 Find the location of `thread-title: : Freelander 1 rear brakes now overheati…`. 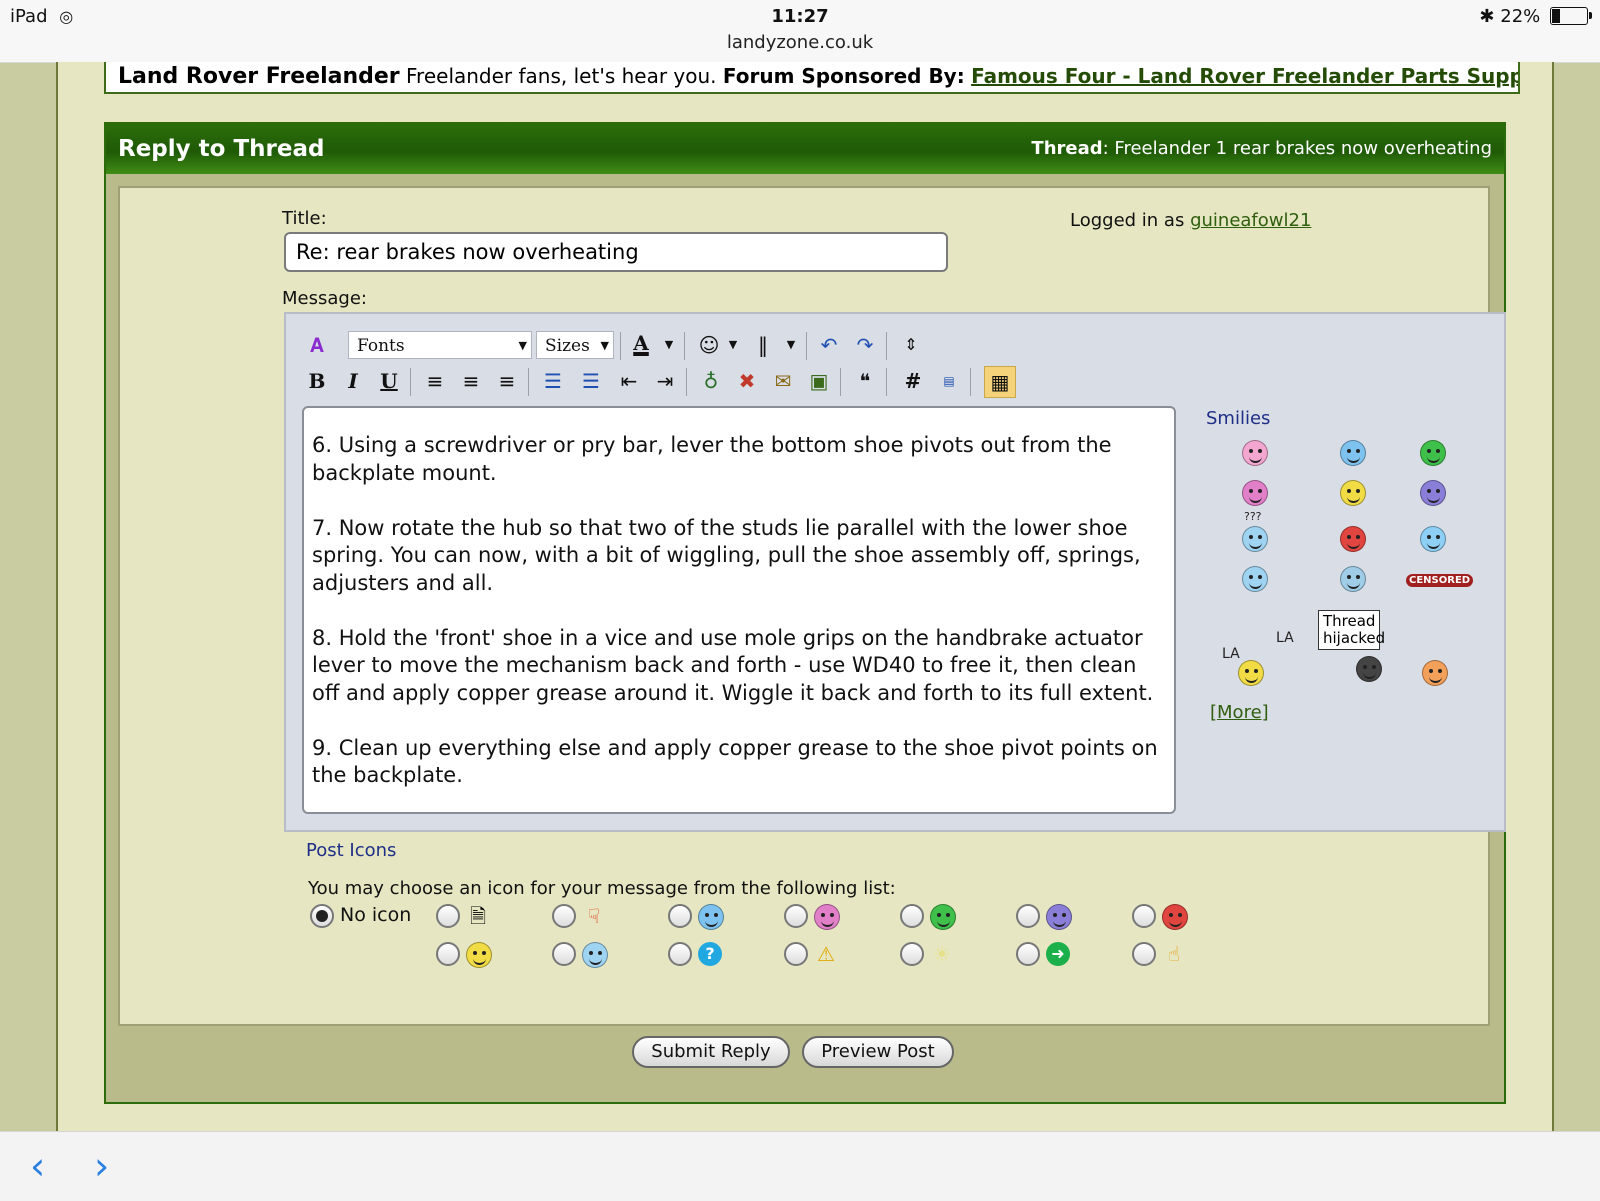

thread-title: : Freelander 1 rear brakes now overheati… is located at coordinates (1297, 148).